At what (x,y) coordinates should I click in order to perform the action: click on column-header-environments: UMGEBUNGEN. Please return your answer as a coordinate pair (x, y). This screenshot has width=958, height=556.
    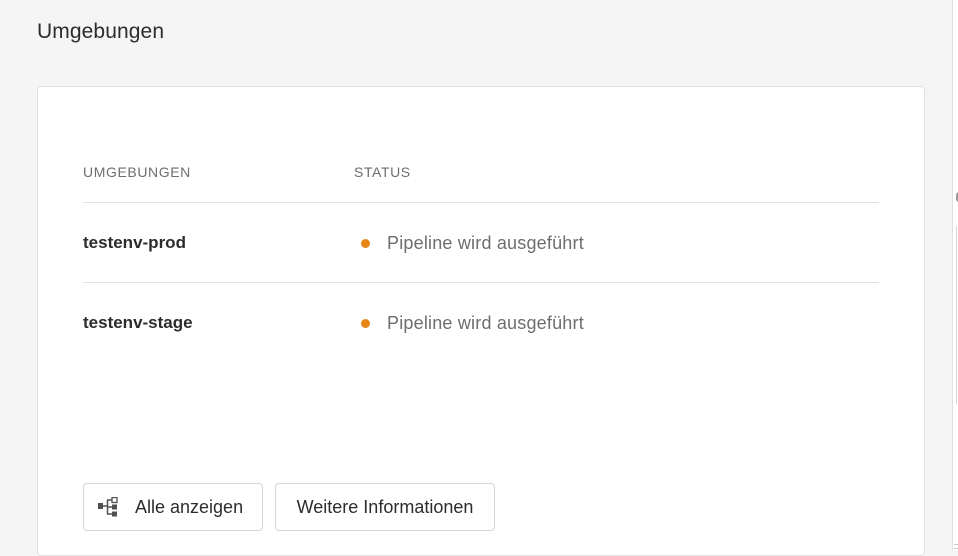
    Looking at the image, I should click on (137, 172).